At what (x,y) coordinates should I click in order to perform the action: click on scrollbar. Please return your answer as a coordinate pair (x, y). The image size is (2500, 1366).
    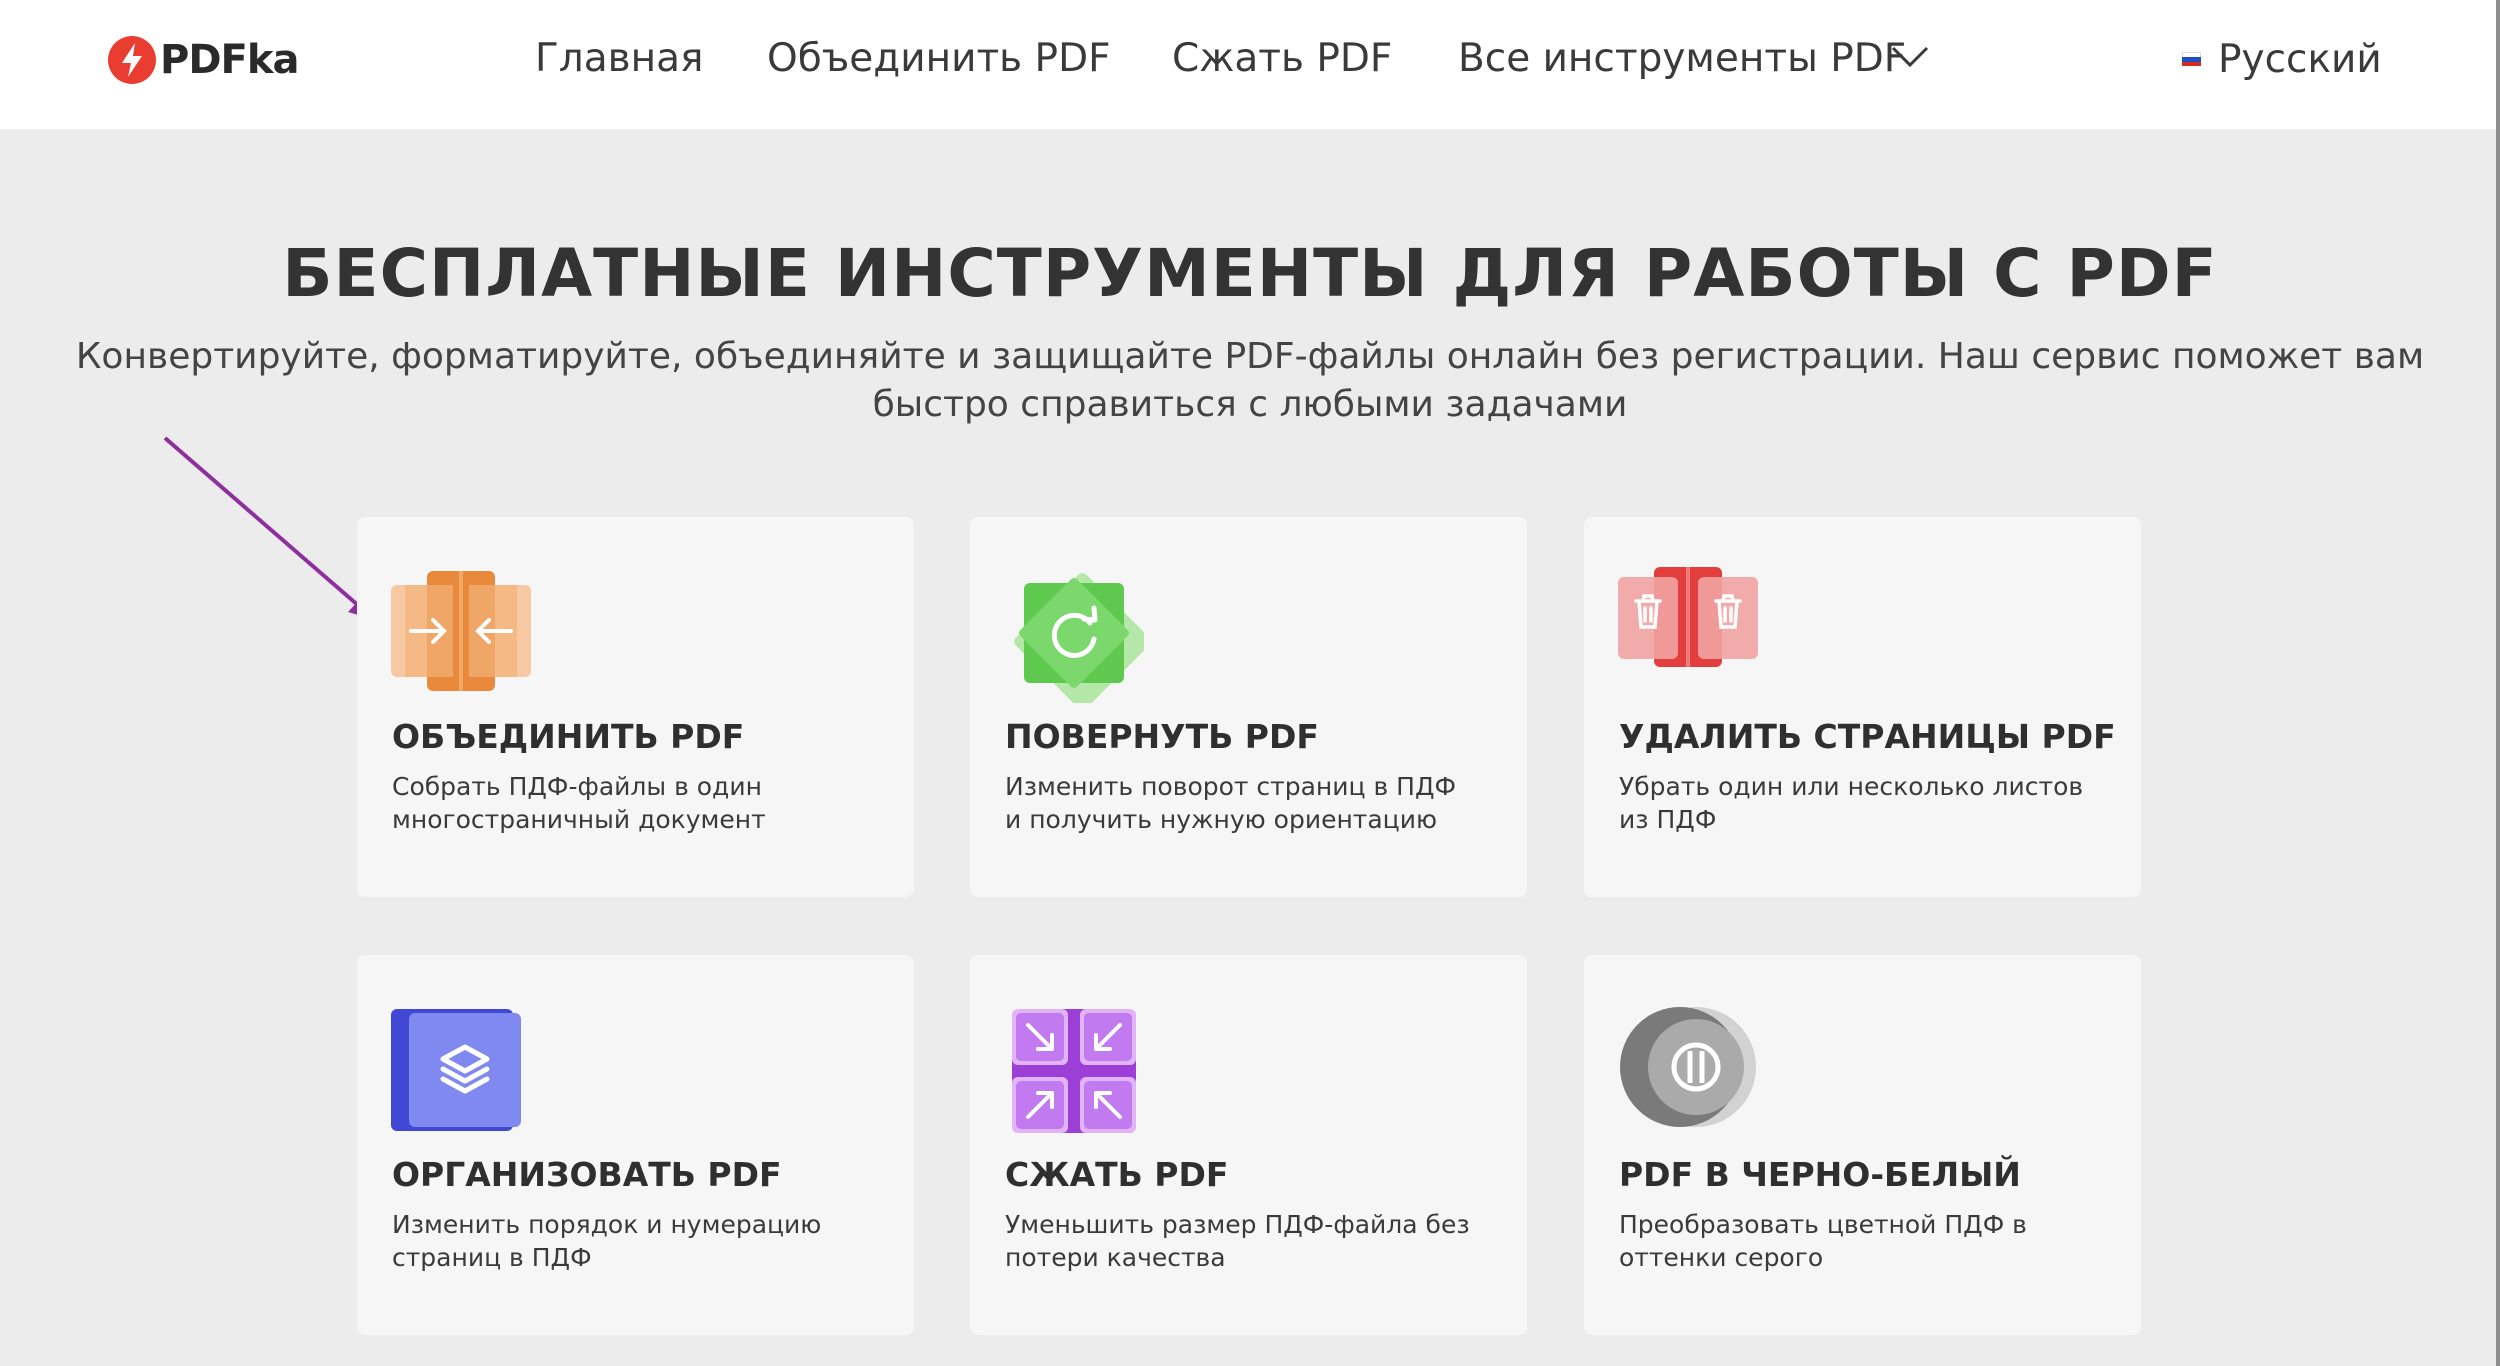
    Looking at the image, I should click on (2498, 683).